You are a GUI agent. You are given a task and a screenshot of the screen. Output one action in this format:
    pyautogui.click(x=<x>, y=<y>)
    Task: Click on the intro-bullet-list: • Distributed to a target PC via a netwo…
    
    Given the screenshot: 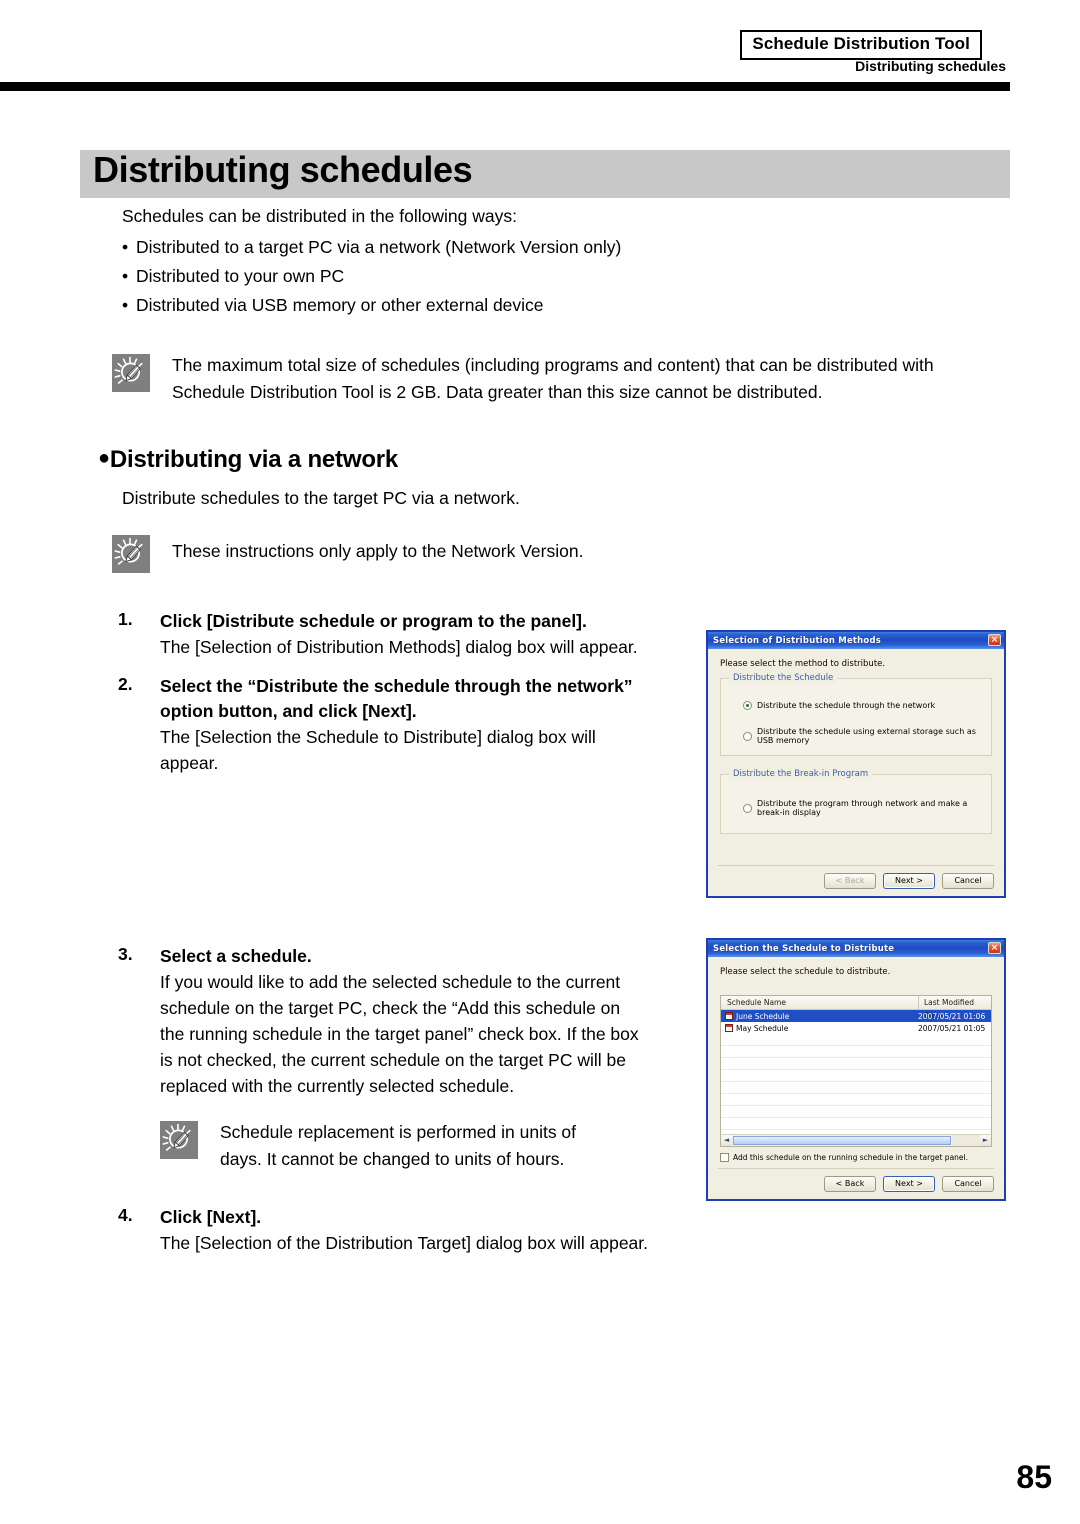 What is the action you would take?
    pyautogui.click(x=522, y=276)
    